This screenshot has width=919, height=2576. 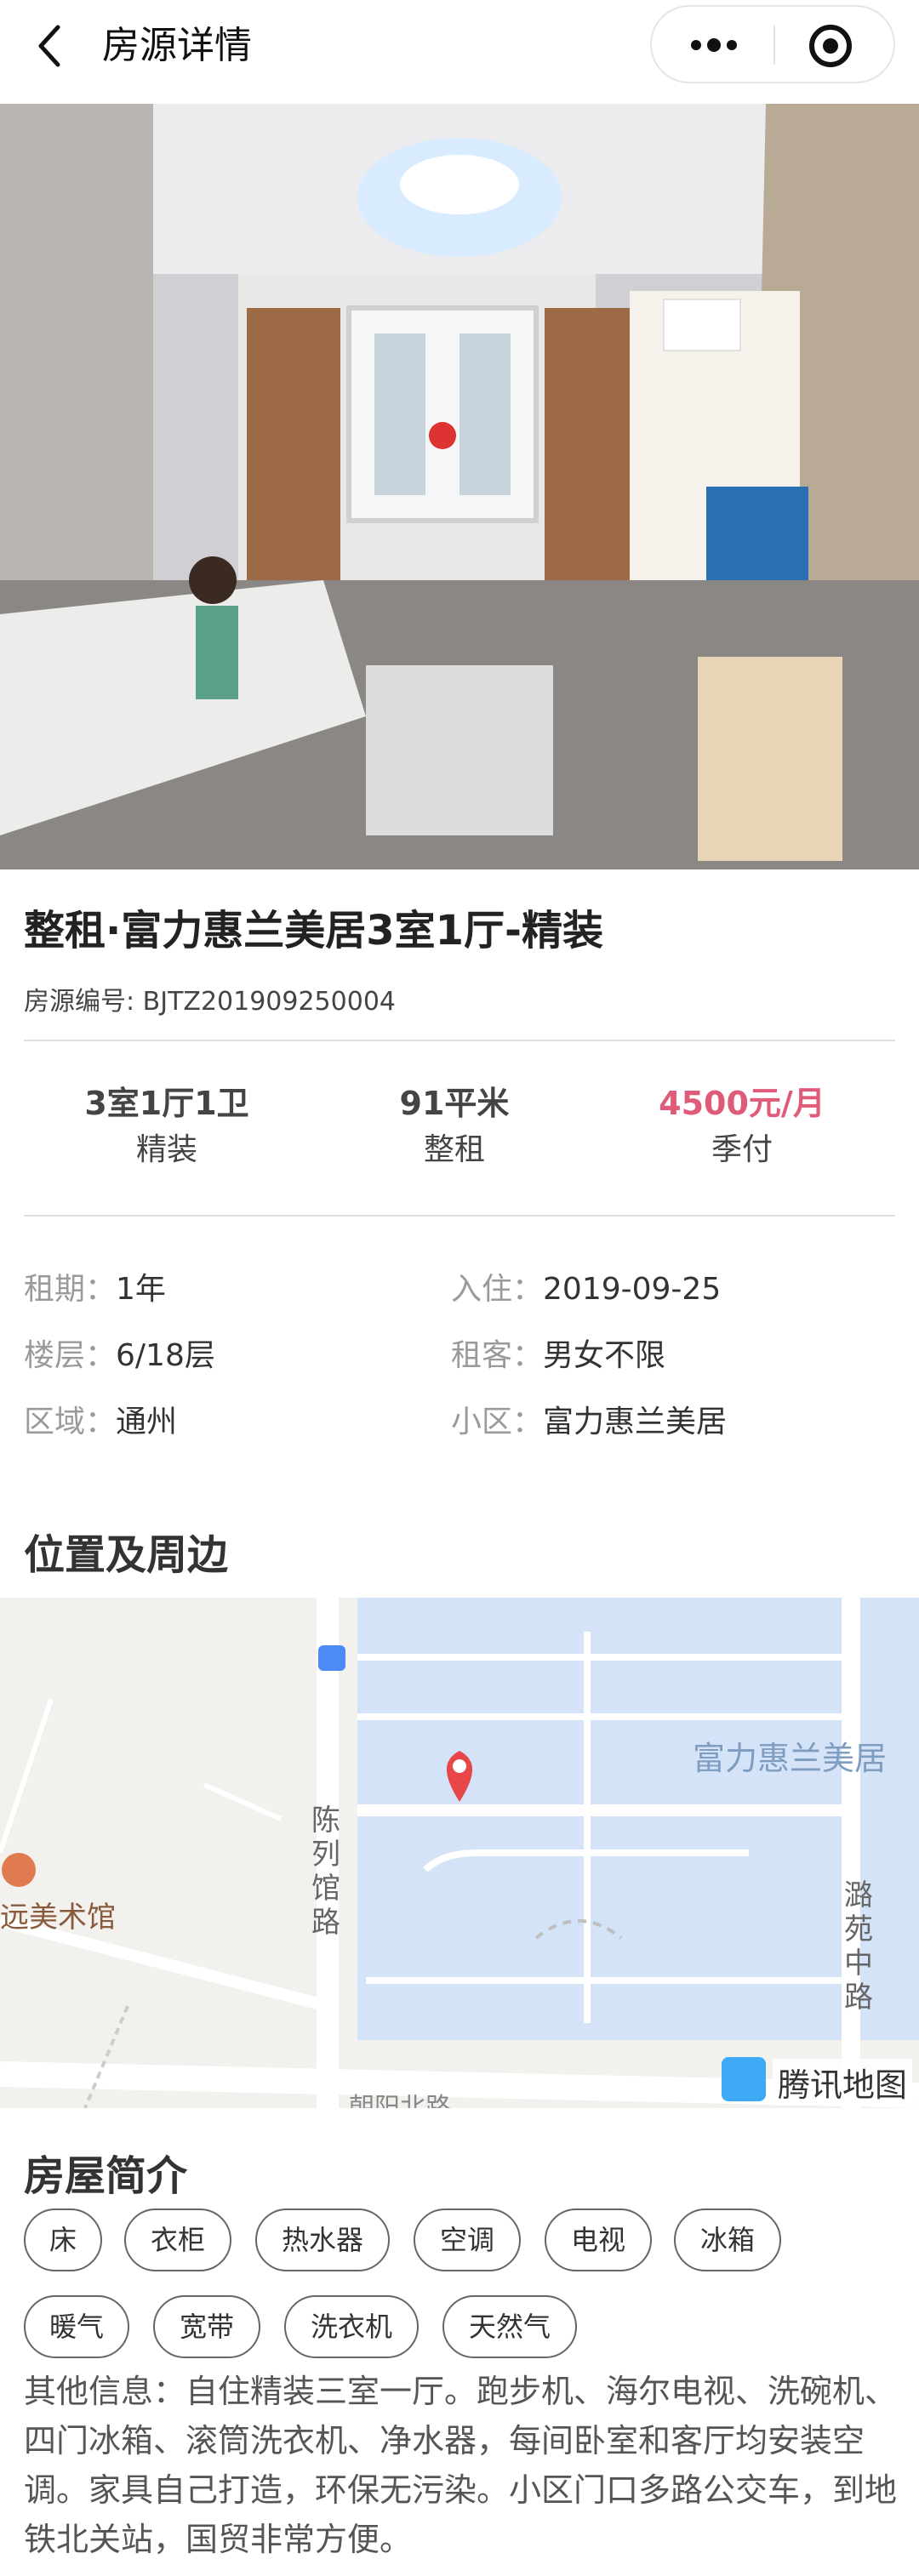 I want to click on location-section-title: 位置及周边, so click(x=126, y=1555).